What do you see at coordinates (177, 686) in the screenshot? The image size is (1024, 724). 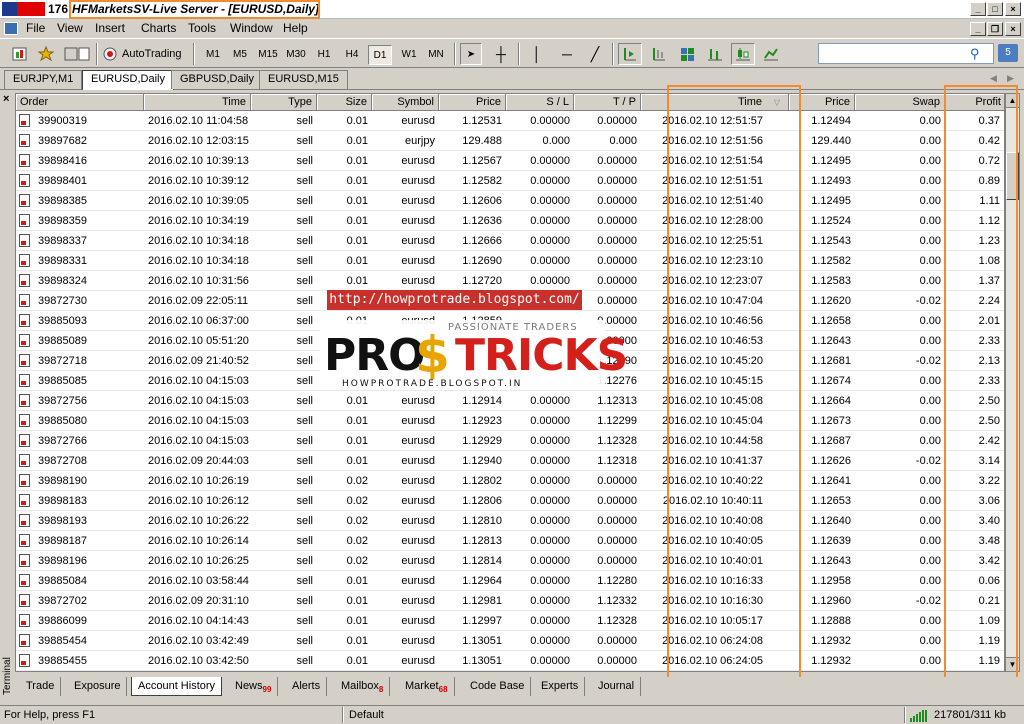 I see `tab-account-history: Account History` at bounding box center [177, 686].